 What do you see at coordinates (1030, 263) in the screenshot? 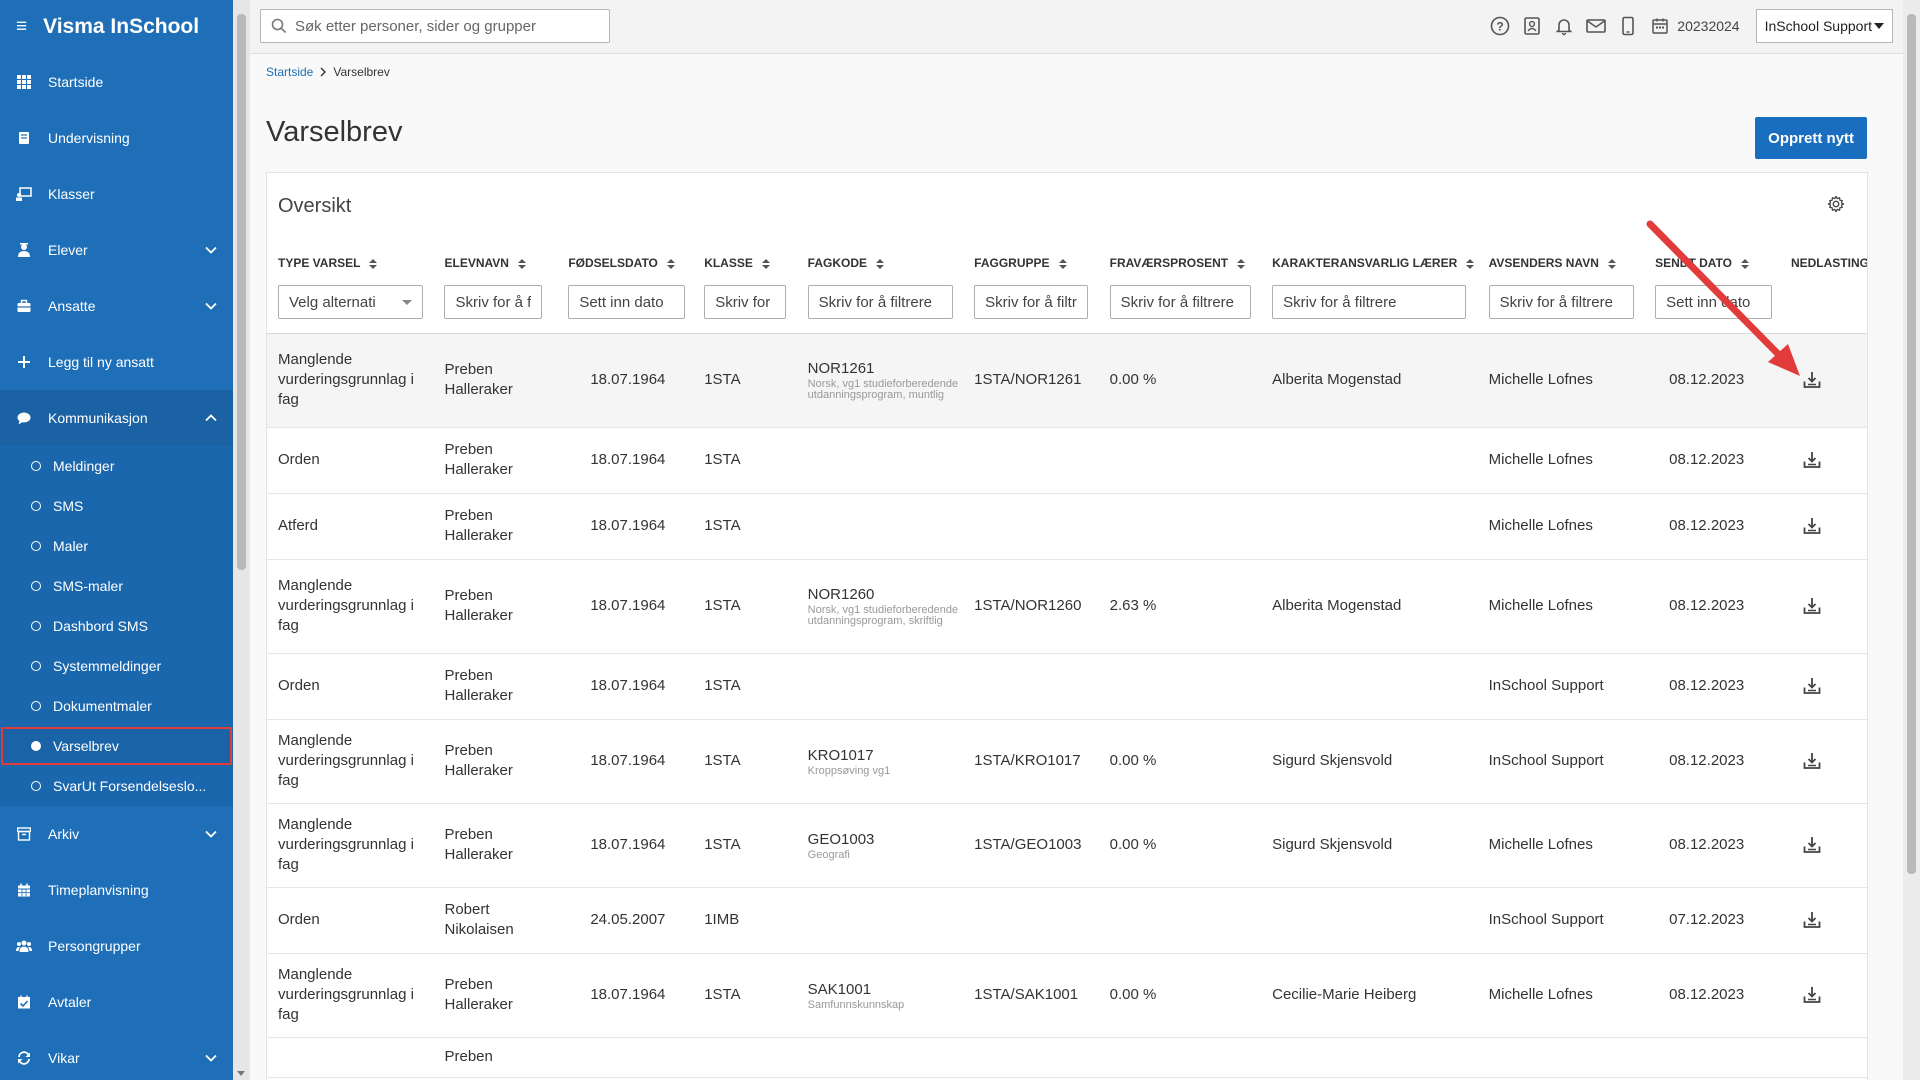
I see `column-header: FAGGRUPPE` at bounding box center [1030, 263].